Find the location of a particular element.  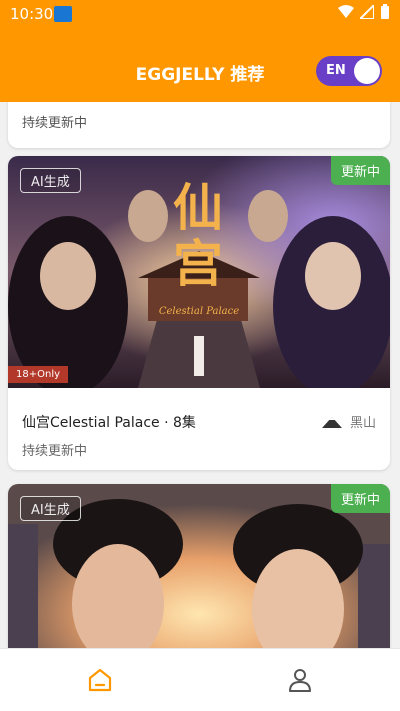

cover-subtitle: Celestial Palace is located at coordinates (199, 311).